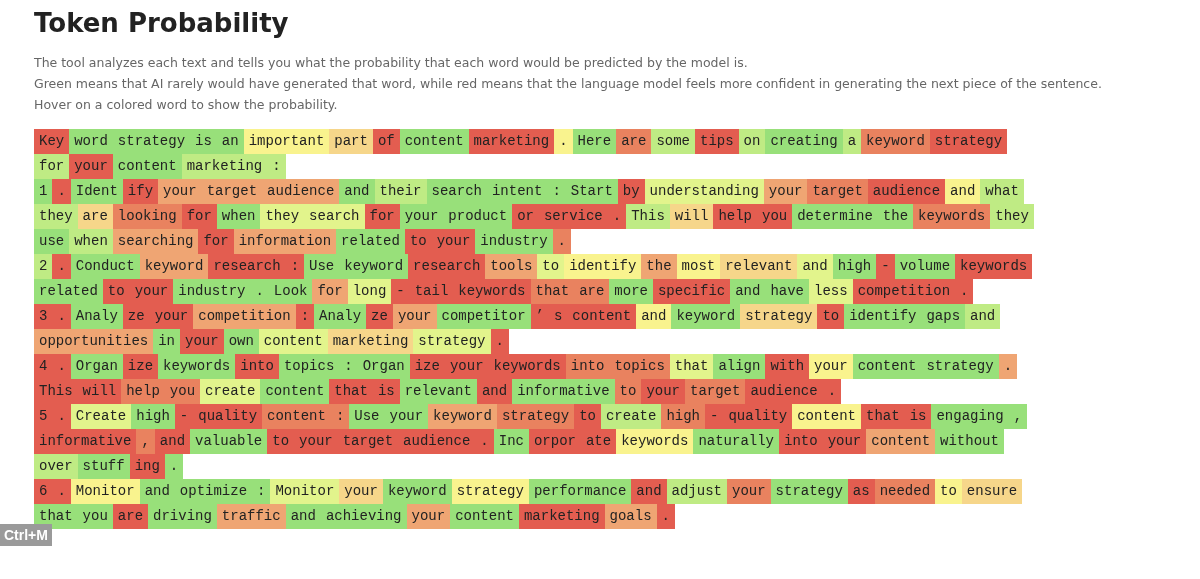 The height and width of the screenshot is (579, 1200). Describe the element at coordinates (305, 491) in the screenshot. I see `token: Monitor` at that location.